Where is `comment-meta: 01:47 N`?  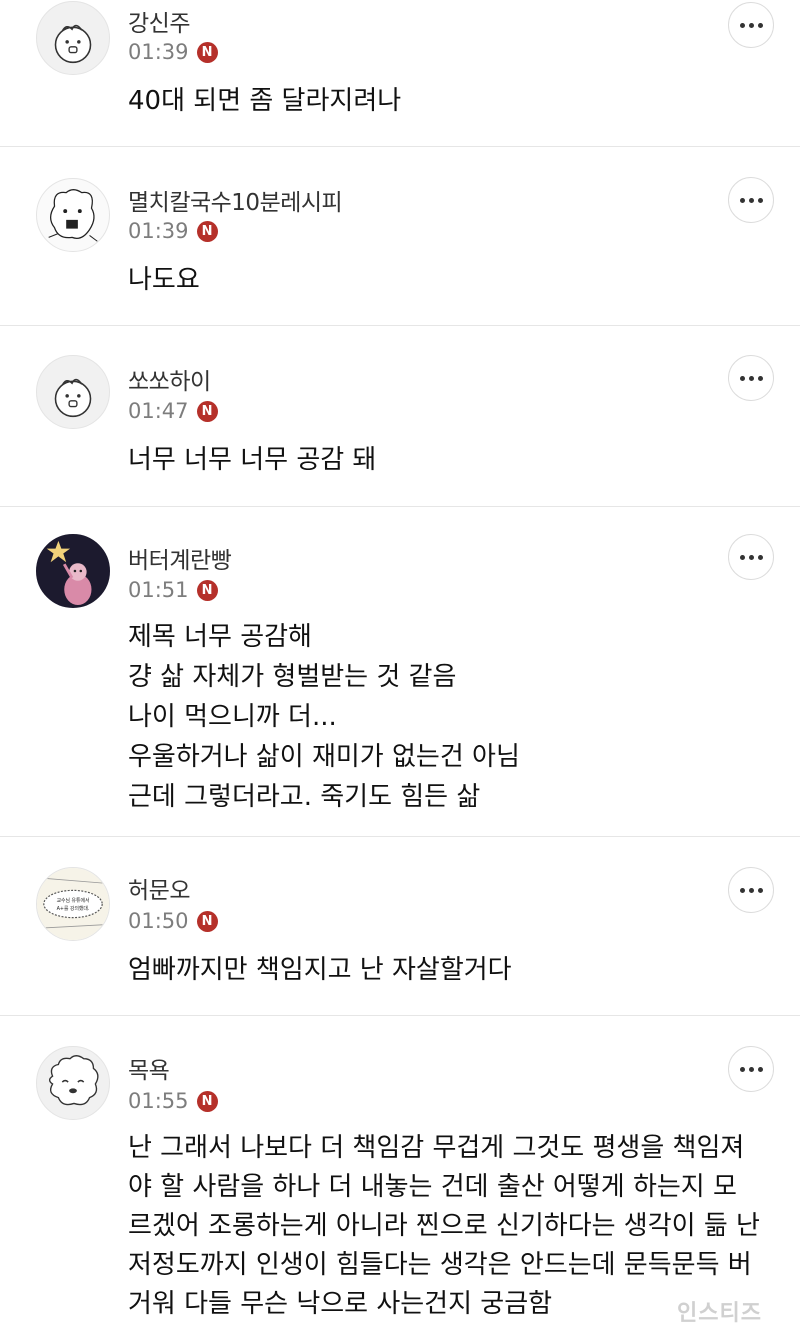 comment-meta: 01:47 N is located at coordinates (173, 411).